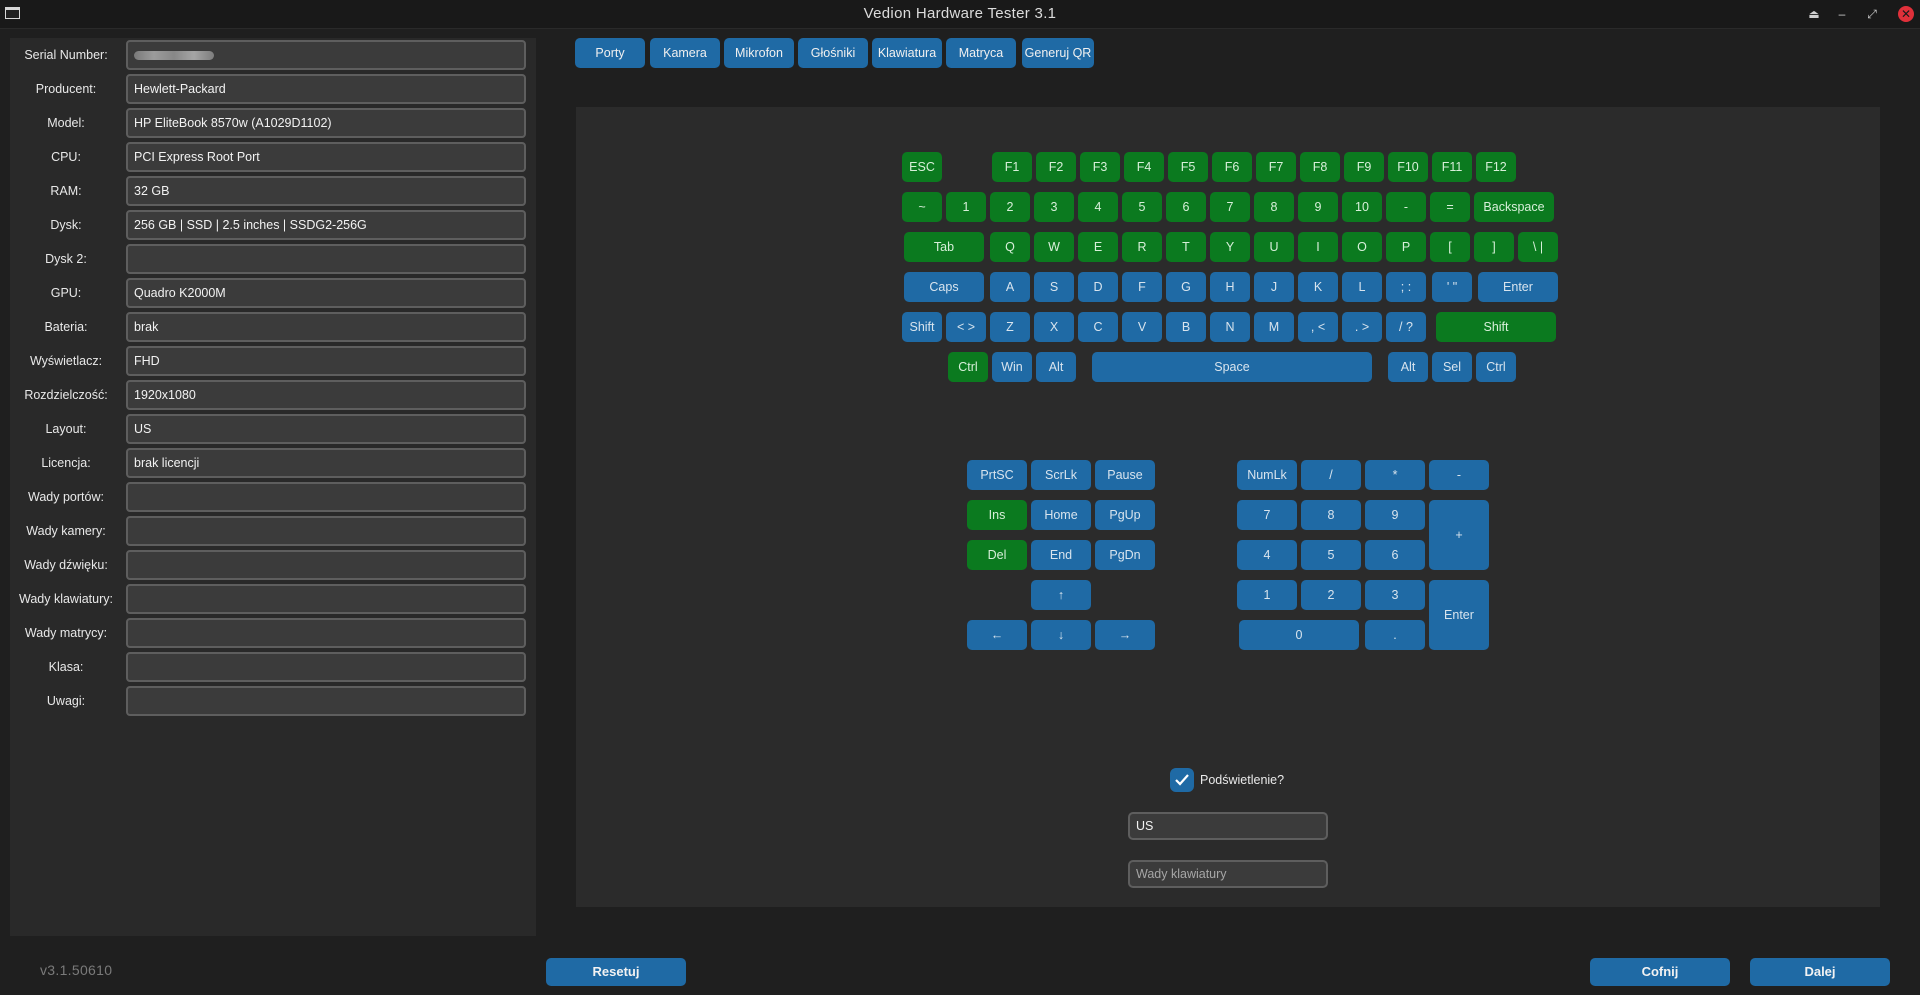  What do you see at coordinates (326, 55) in the screenshot?
I see `serial-number-input` at bounding box center [326, 55].